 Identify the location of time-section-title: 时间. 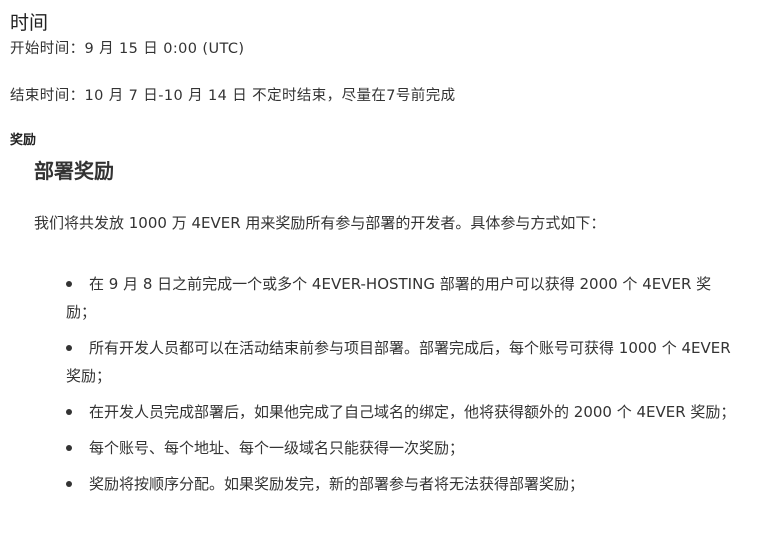
(29, 23).